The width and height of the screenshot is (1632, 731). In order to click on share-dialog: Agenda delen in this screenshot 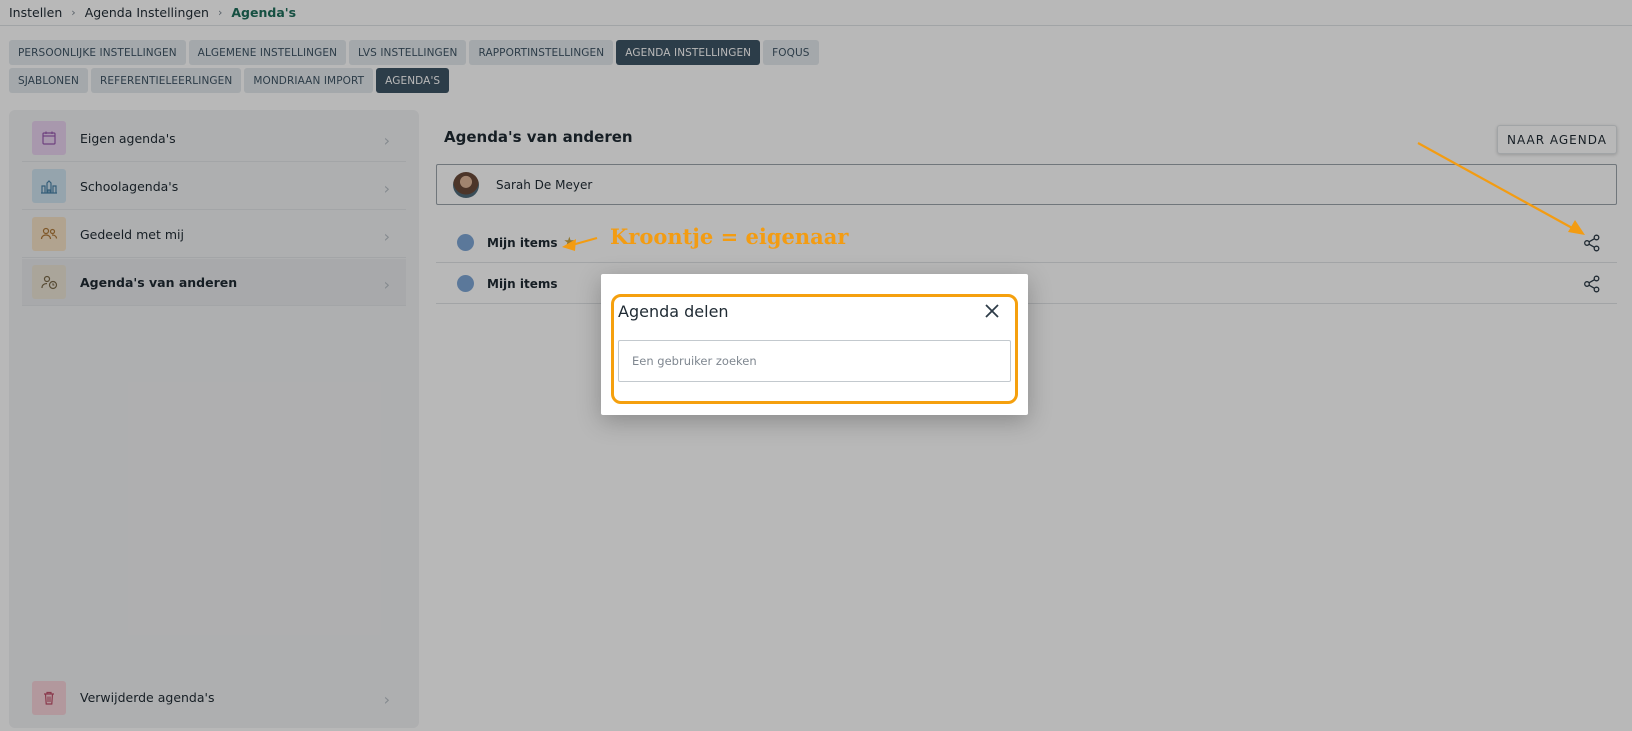, I will do `click(814, 344)`.